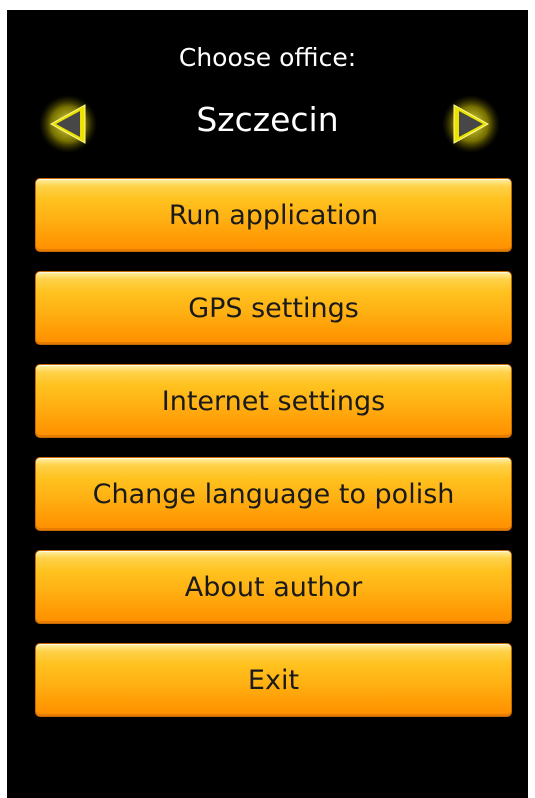 Image resolution: width=535 pixels, height=798 pixels. I want to click on about-author-label: About author, so click(273, 587).